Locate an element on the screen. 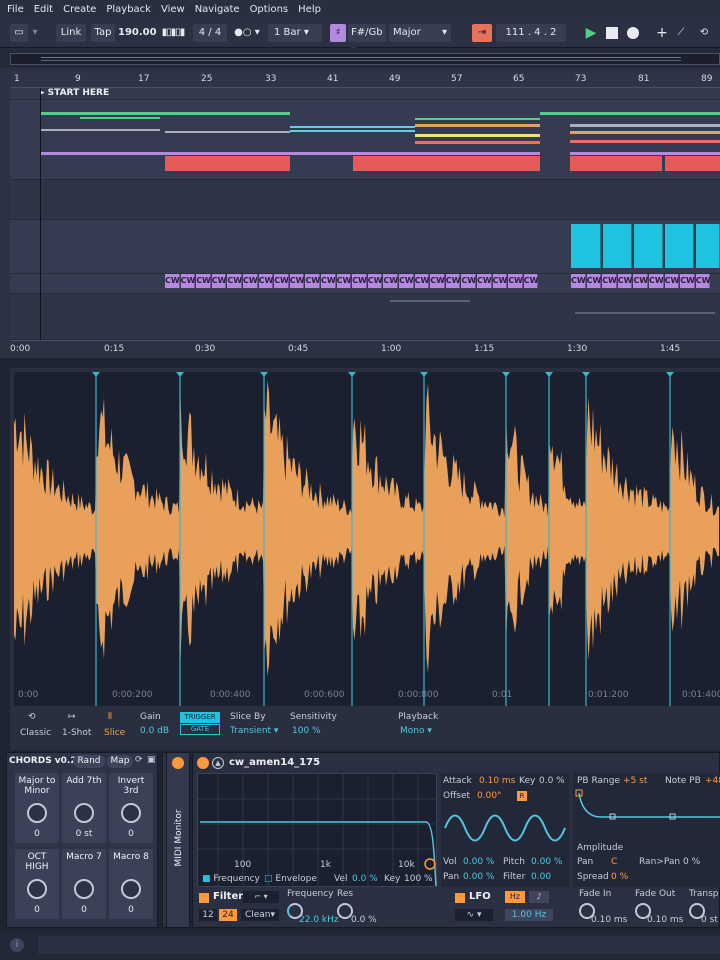  track-lane-breaks is located at coordinates (365, 247).